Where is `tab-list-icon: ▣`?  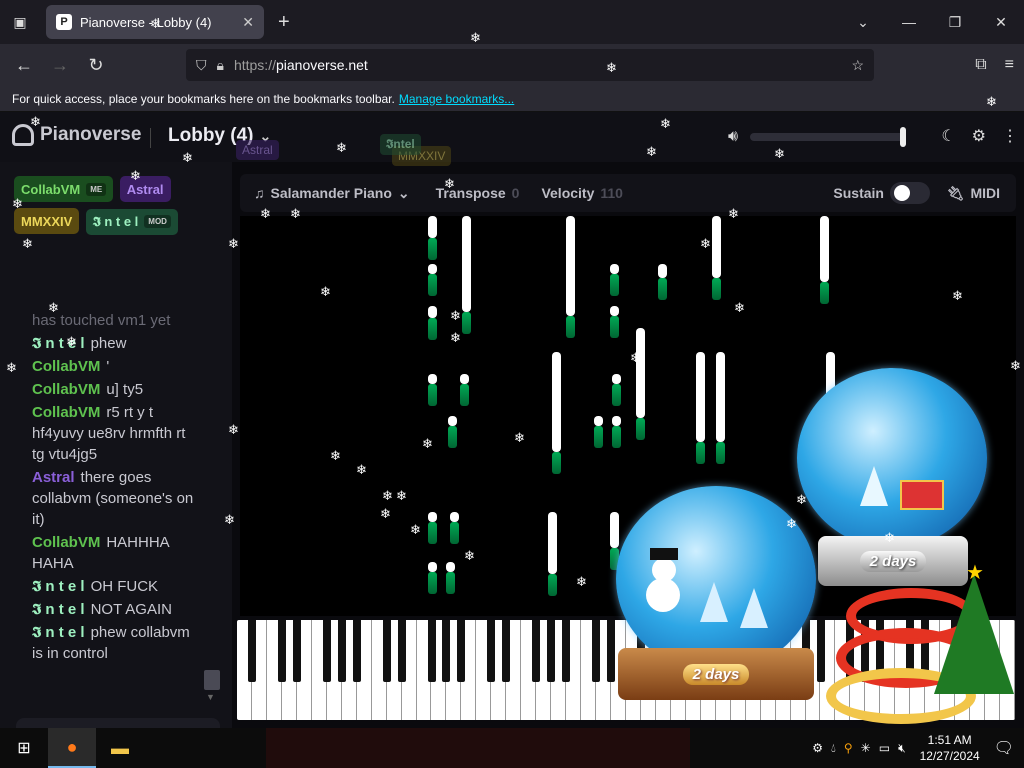
tab-list-icon: ▣ is located at coordinates (20, 22).